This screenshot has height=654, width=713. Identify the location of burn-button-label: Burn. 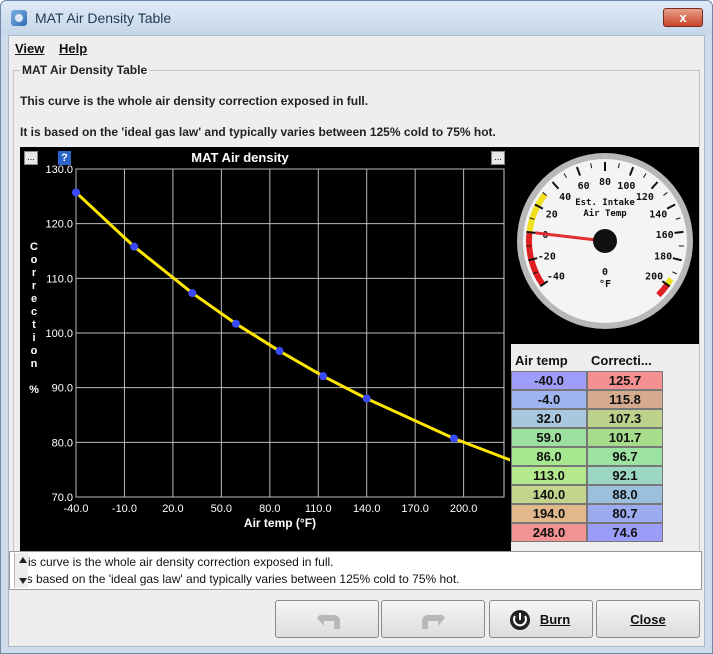
(555, 619).